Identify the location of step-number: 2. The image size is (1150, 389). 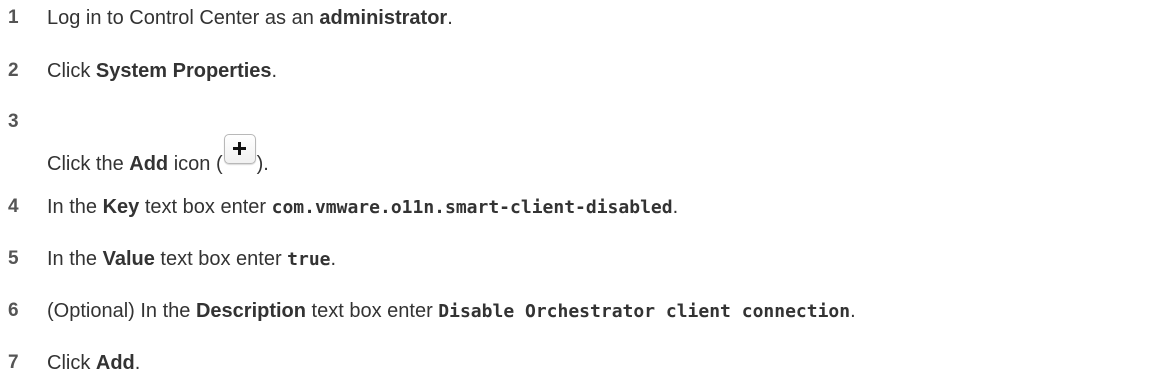
(13, 70).